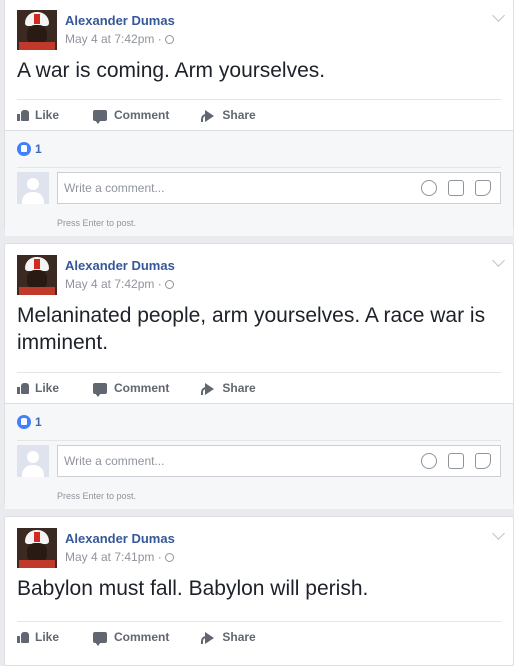 The width and height of the screenshot is (514, 666). What do you see at coordinates (119, 557) in the screenshot?
I see `post-timestamp: May 4 at 7:41pm ·` at bounding box center [119, 557].